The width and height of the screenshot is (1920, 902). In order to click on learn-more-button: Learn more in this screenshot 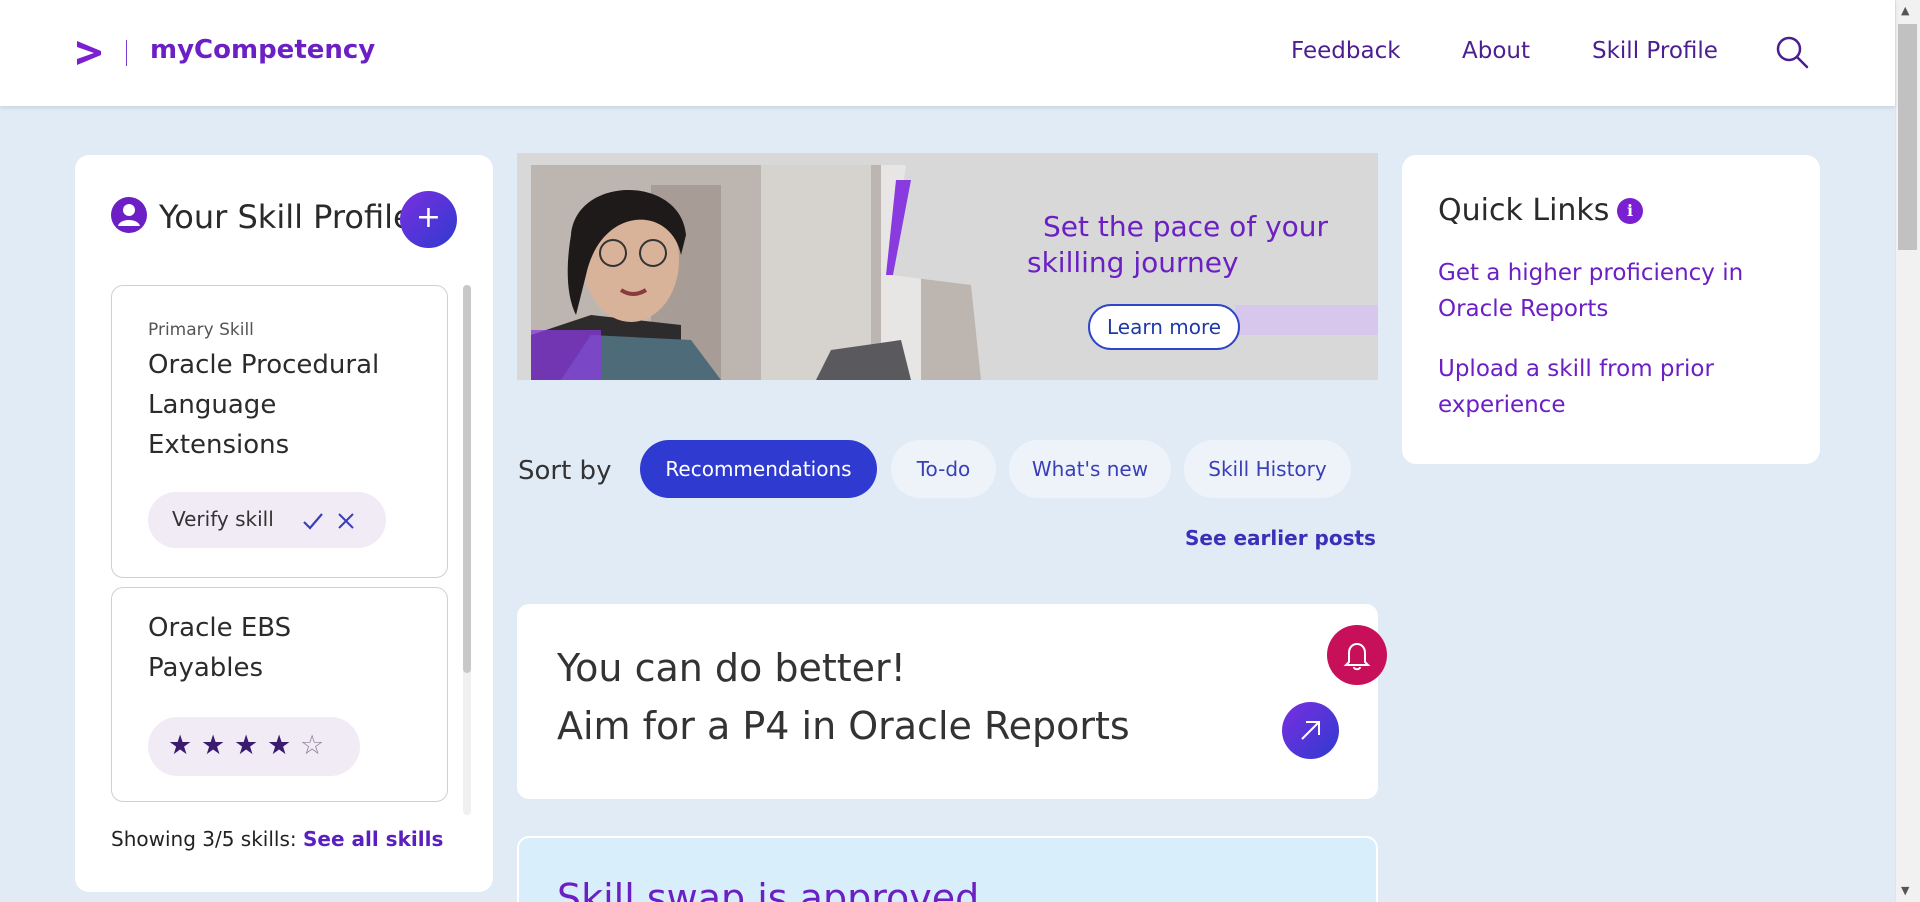, I will do `click(1164, 327)`.